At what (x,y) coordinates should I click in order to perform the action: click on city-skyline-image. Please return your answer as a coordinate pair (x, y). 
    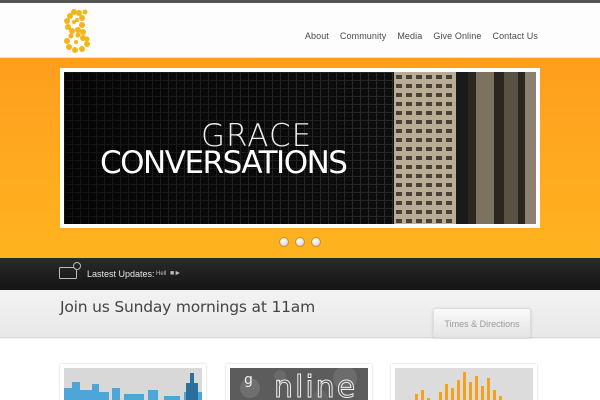
    Looking at the image, I should click on (133, 384).